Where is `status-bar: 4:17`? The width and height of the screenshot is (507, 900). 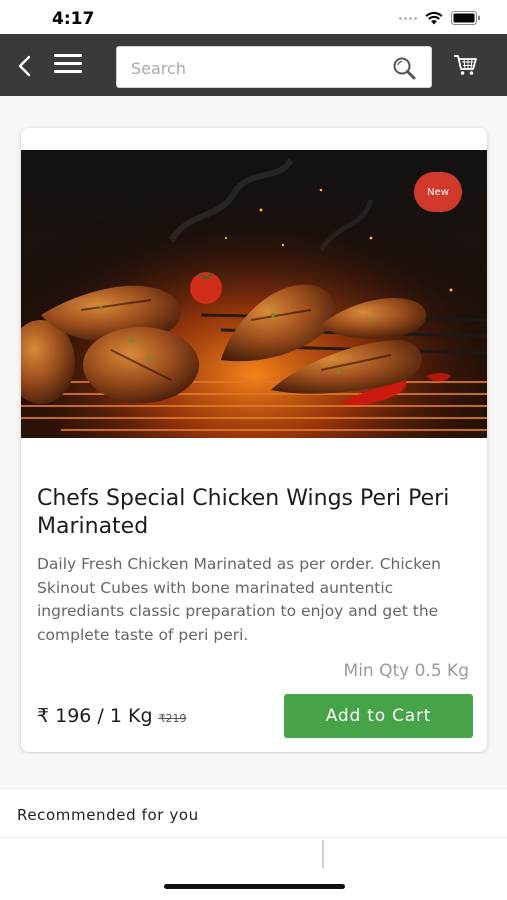 status-bar: 4:17 is located at coordinates (253, 17).